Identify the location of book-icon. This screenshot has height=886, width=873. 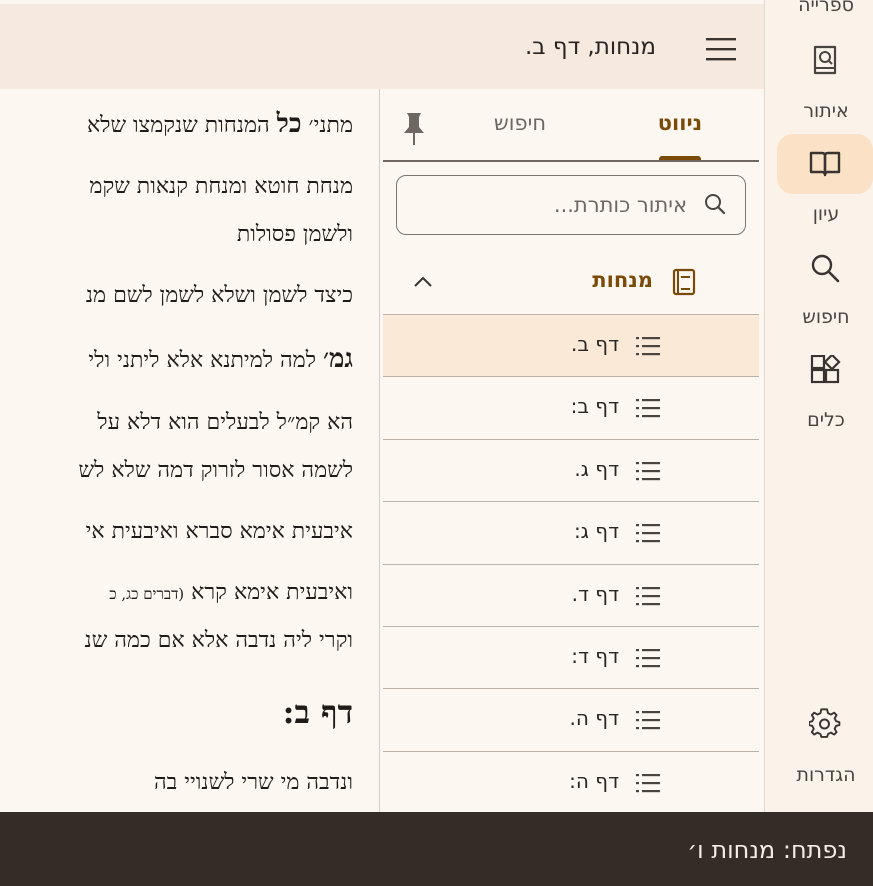
(684, 282).